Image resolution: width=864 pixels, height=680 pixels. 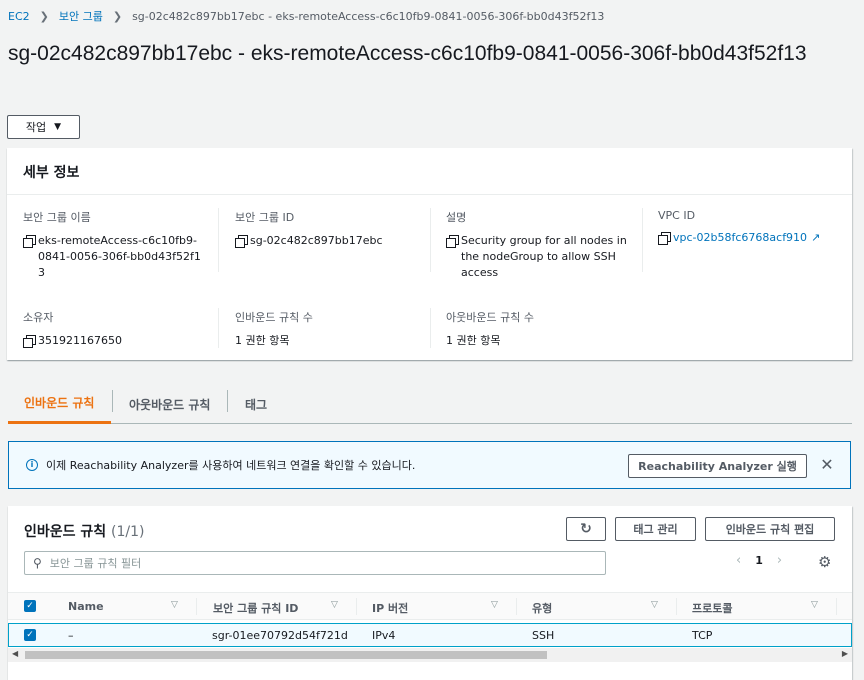 What do you see at coordinates (95, 563) in the screenshot?
I see `filter-placeholder: 보안 그룹 규칙 필터` at bounding box center [95, 563].